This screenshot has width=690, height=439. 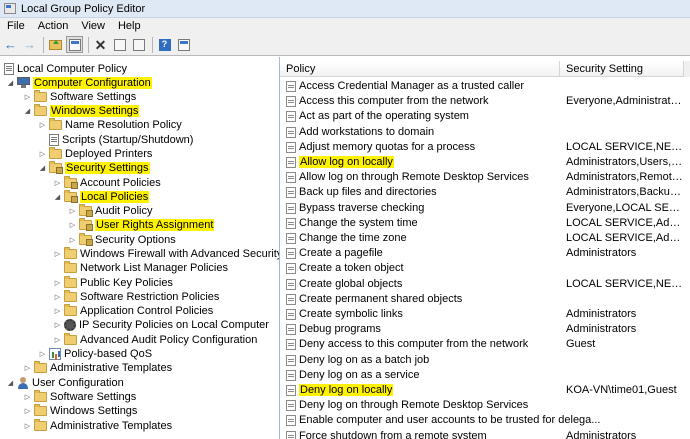 I want to click on forward-arrow-icon: →, so click(x=29, y=44).